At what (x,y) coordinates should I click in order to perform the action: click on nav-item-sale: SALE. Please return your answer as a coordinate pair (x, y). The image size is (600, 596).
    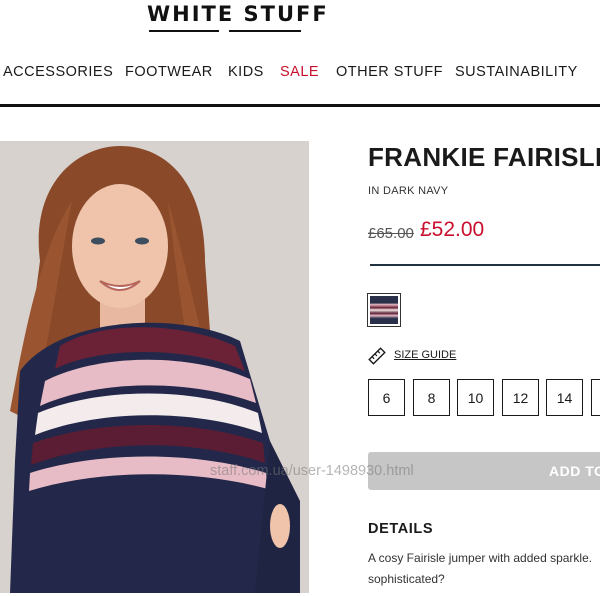
    Looking at the image, I should click on (299, 72).